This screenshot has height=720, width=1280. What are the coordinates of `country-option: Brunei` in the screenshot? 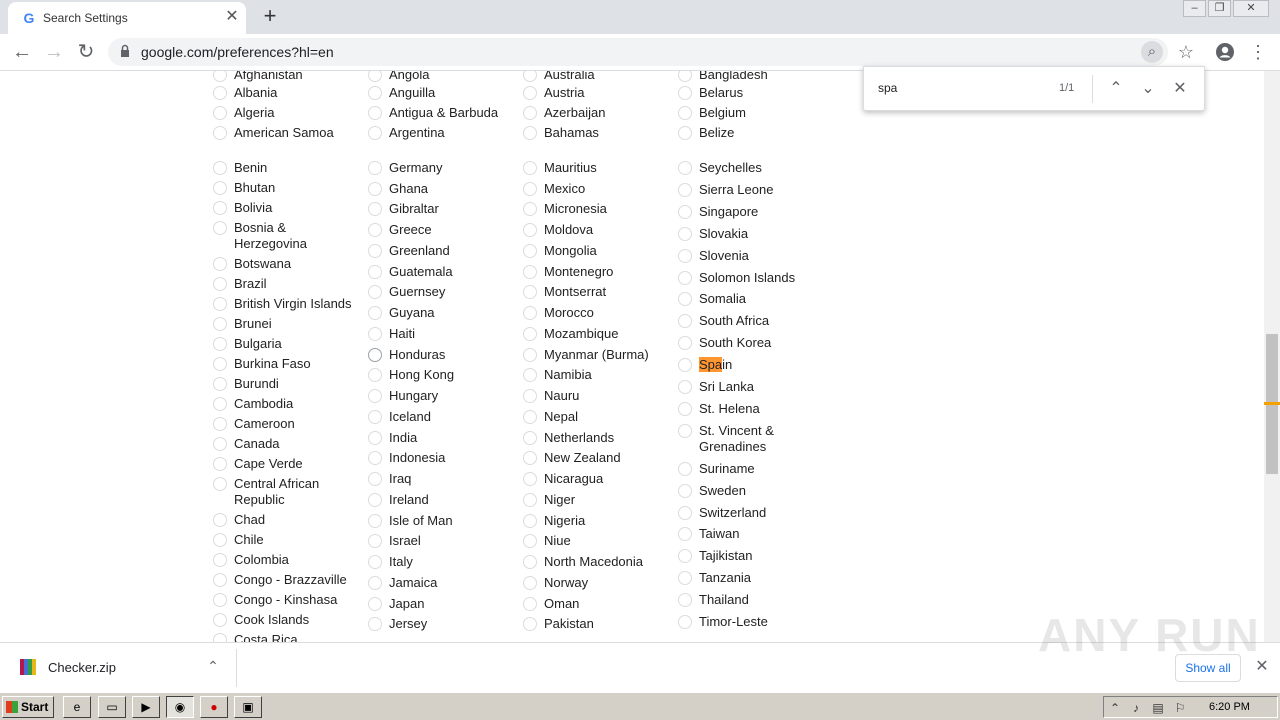 It's located at (286, 324).